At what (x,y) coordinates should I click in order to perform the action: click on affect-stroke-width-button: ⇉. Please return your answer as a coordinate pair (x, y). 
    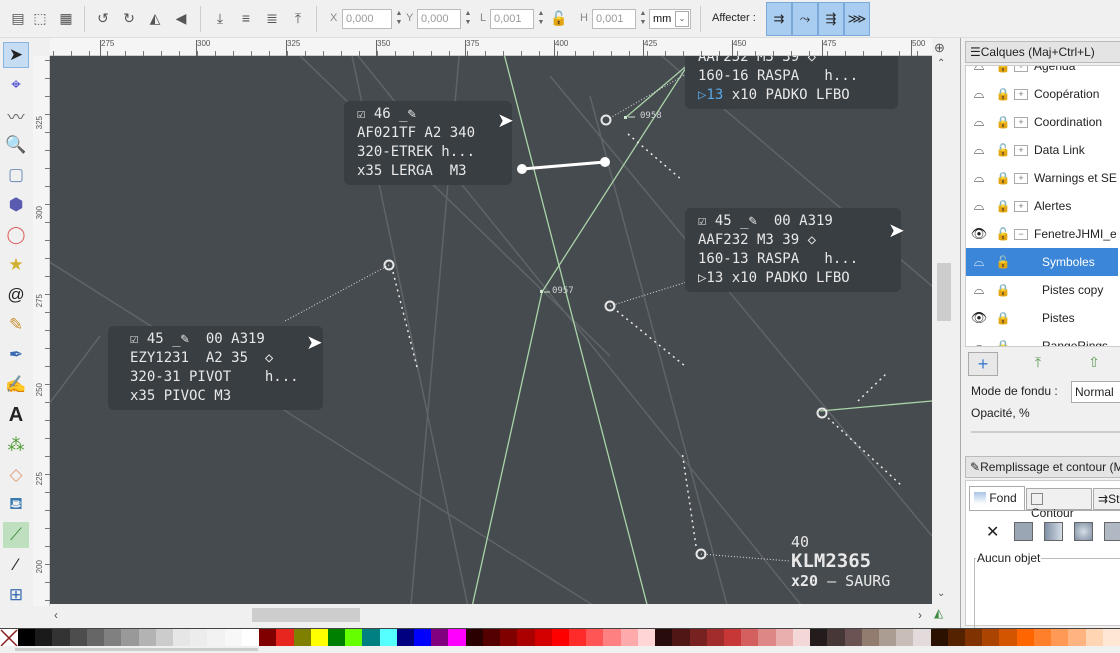
    Looking at the image, I should click on (779, 19).